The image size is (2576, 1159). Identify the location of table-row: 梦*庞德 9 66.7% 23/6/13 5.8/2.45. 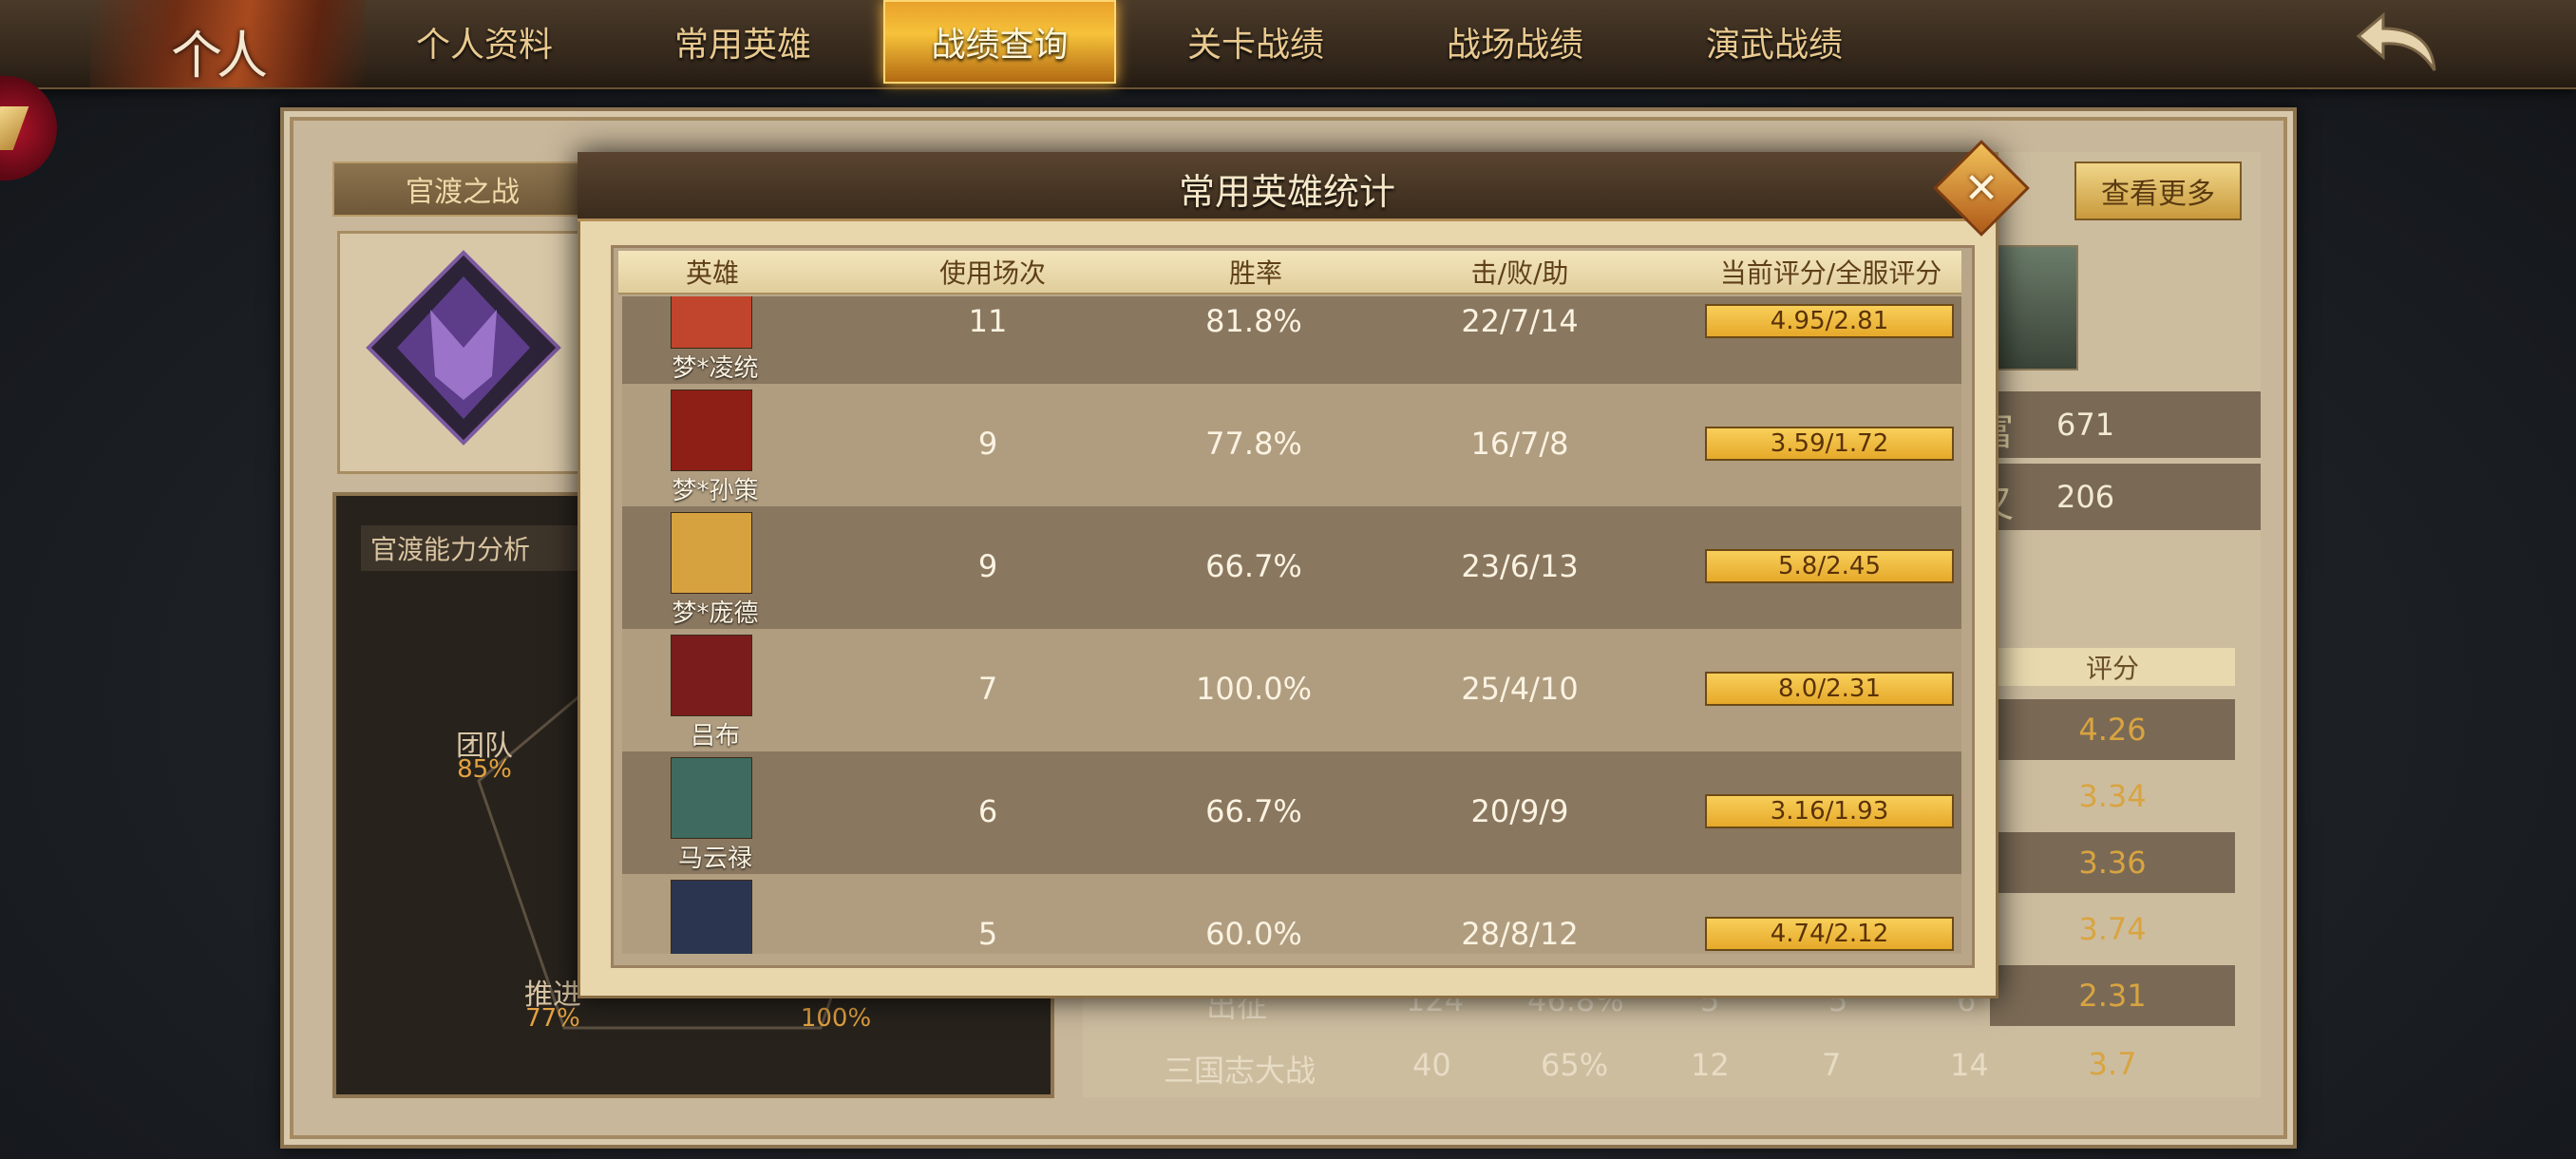
(1291, 567).